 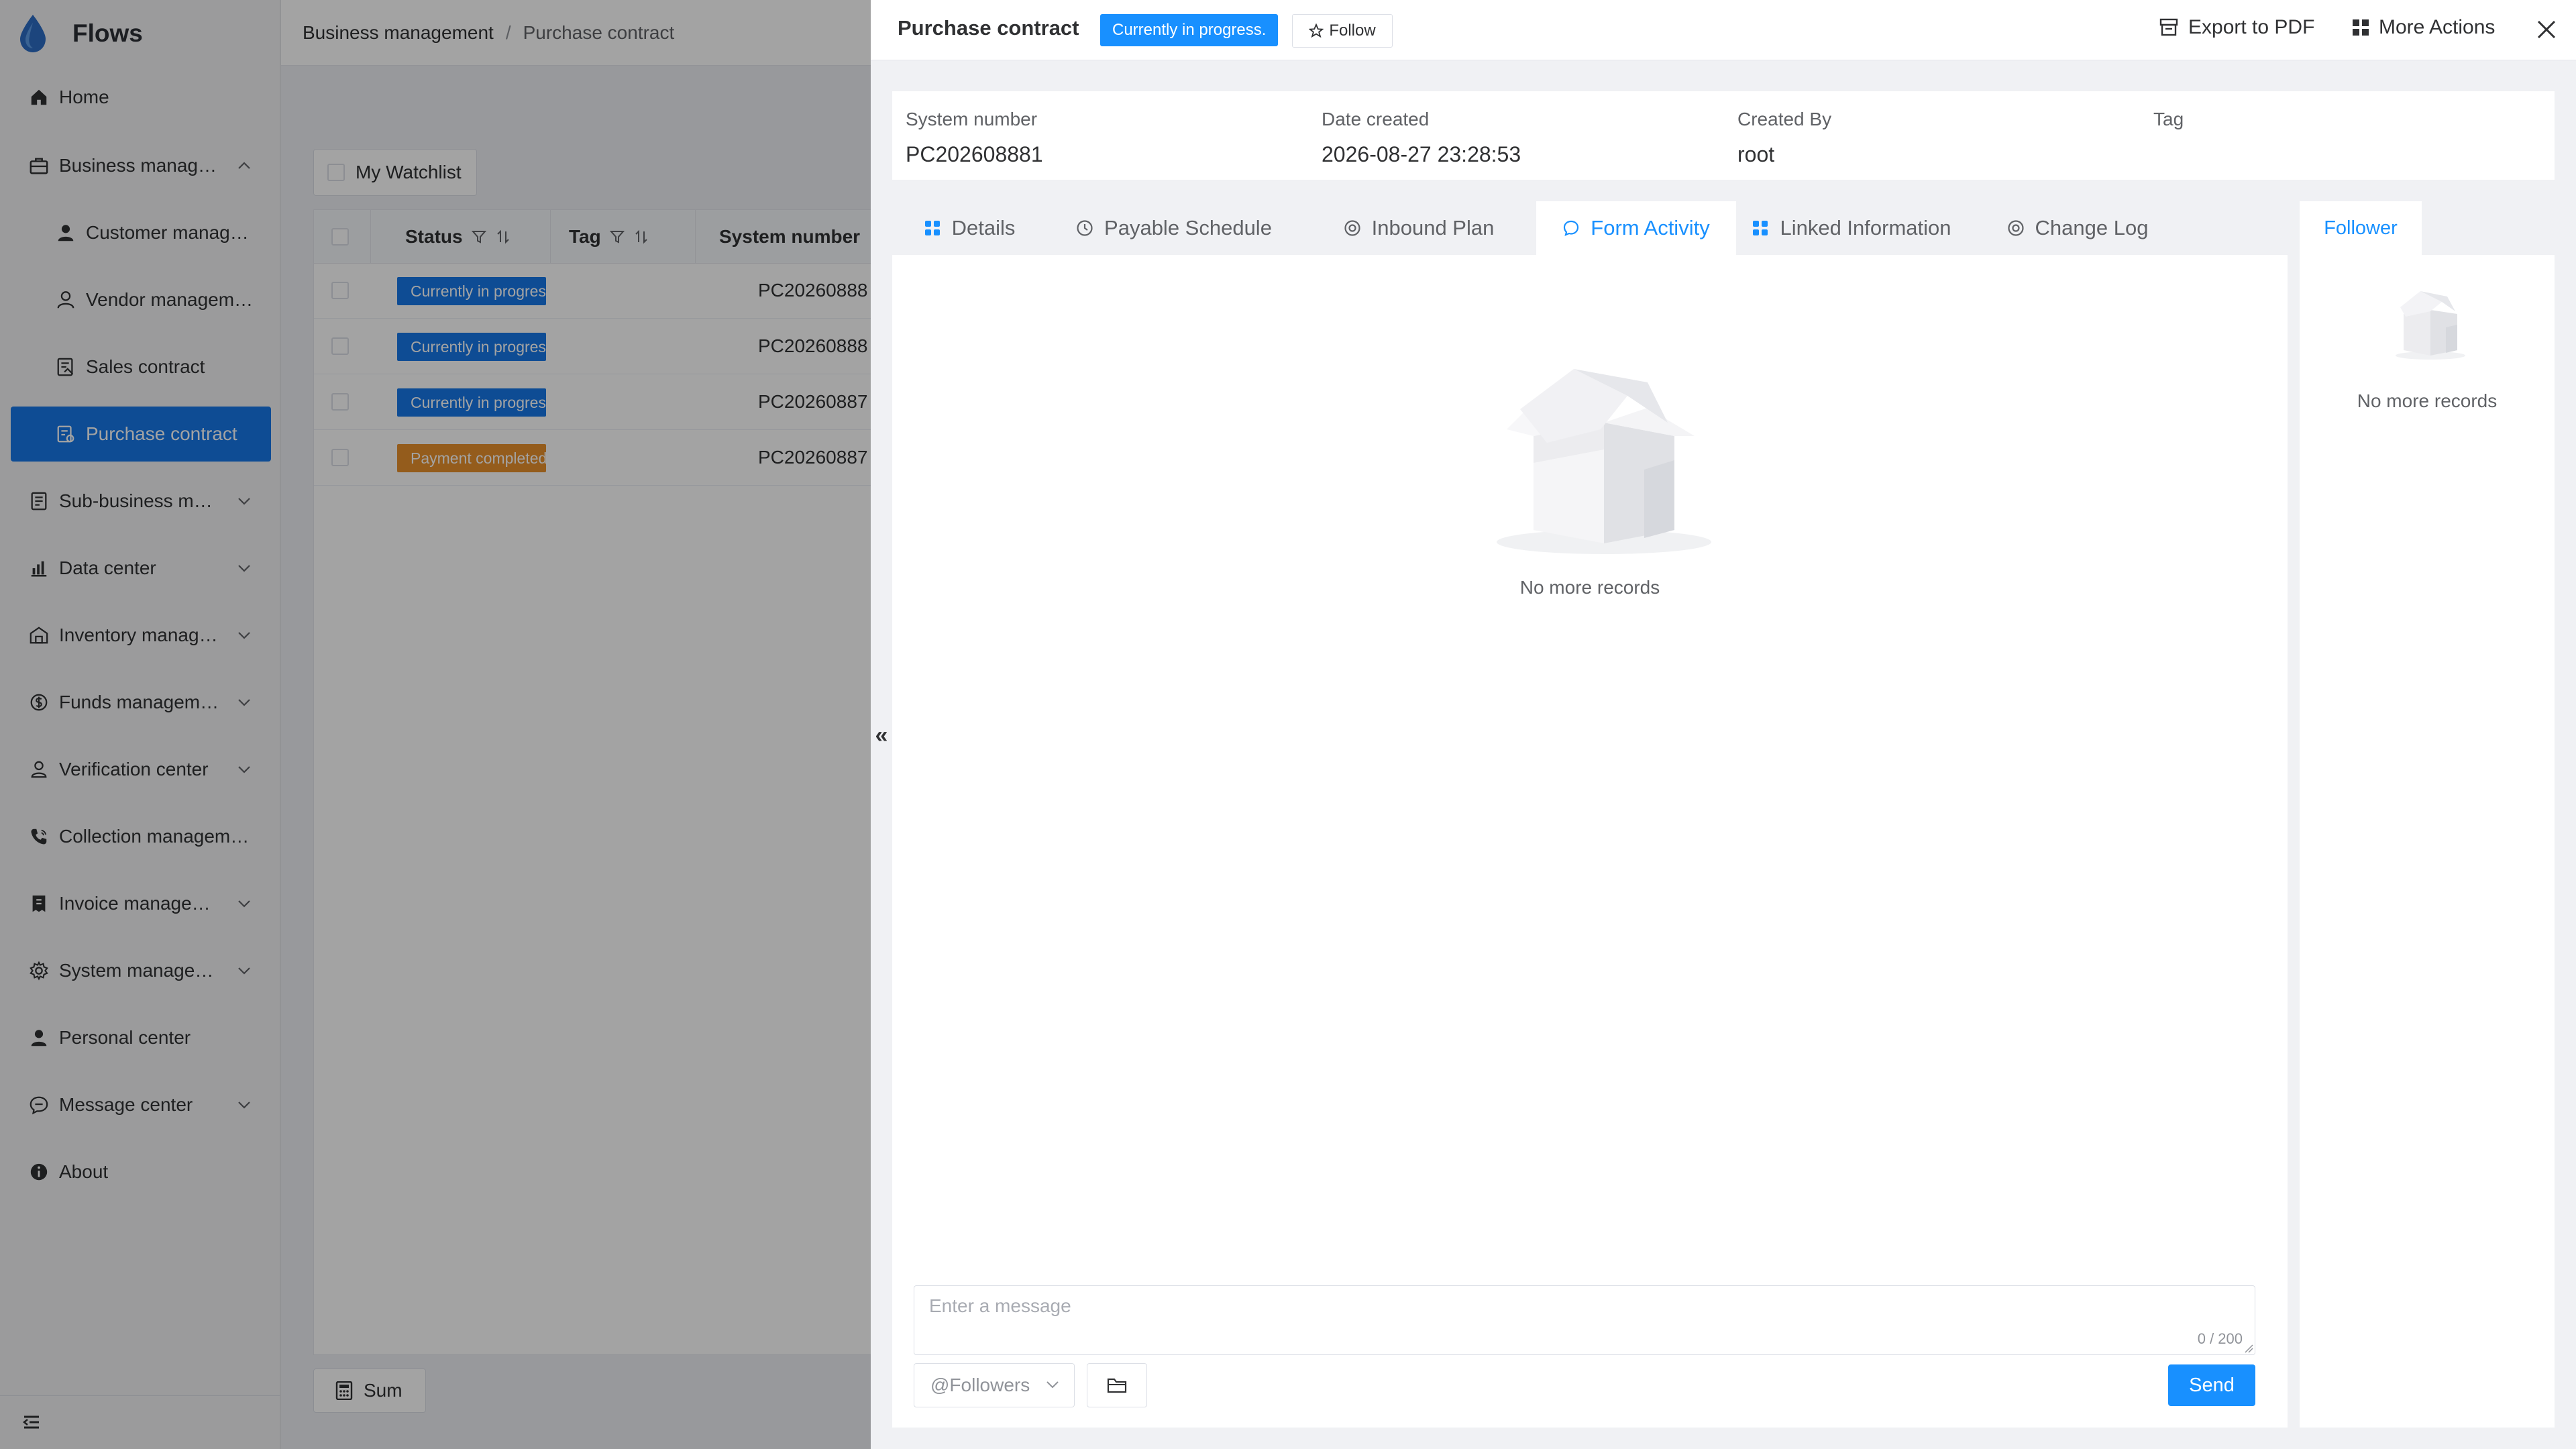 What do you see at coordinates (1188, 227) in the screenshot?
I see `tab-label: Payable Schedule` at bounding box center [1188, 227].